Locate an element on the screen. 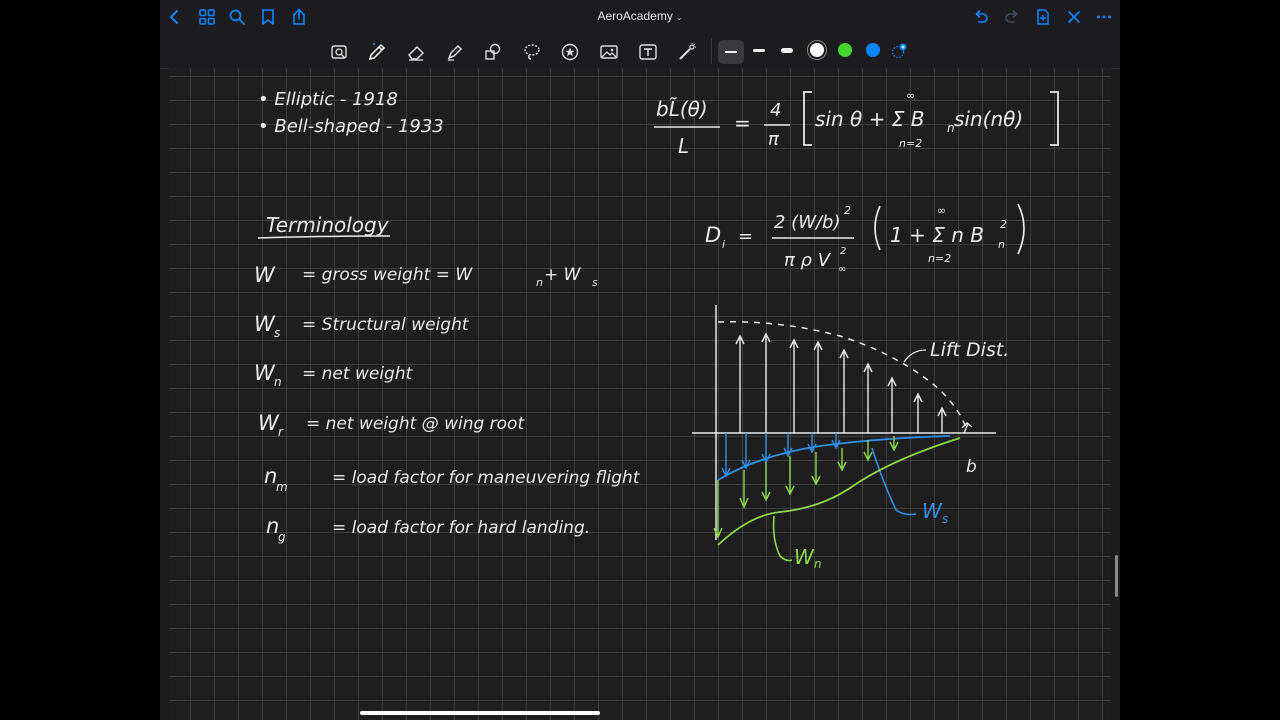 This screenshot has height=720, width=1280. eq1-lhs-numerator: bL̃(θ) is located at coordinates (682, 109).